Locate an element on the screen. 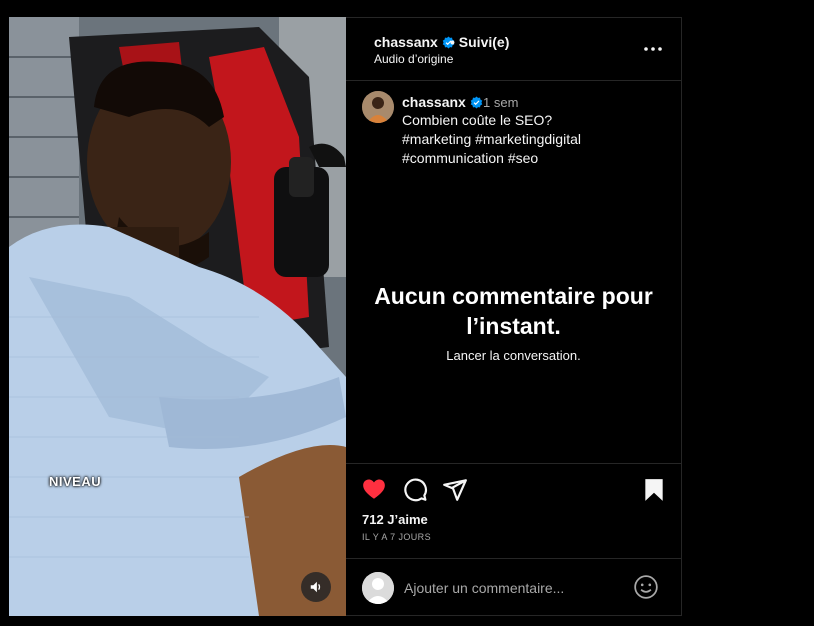  likes-count: 712 J’aime is located at coordinates (395, 519).